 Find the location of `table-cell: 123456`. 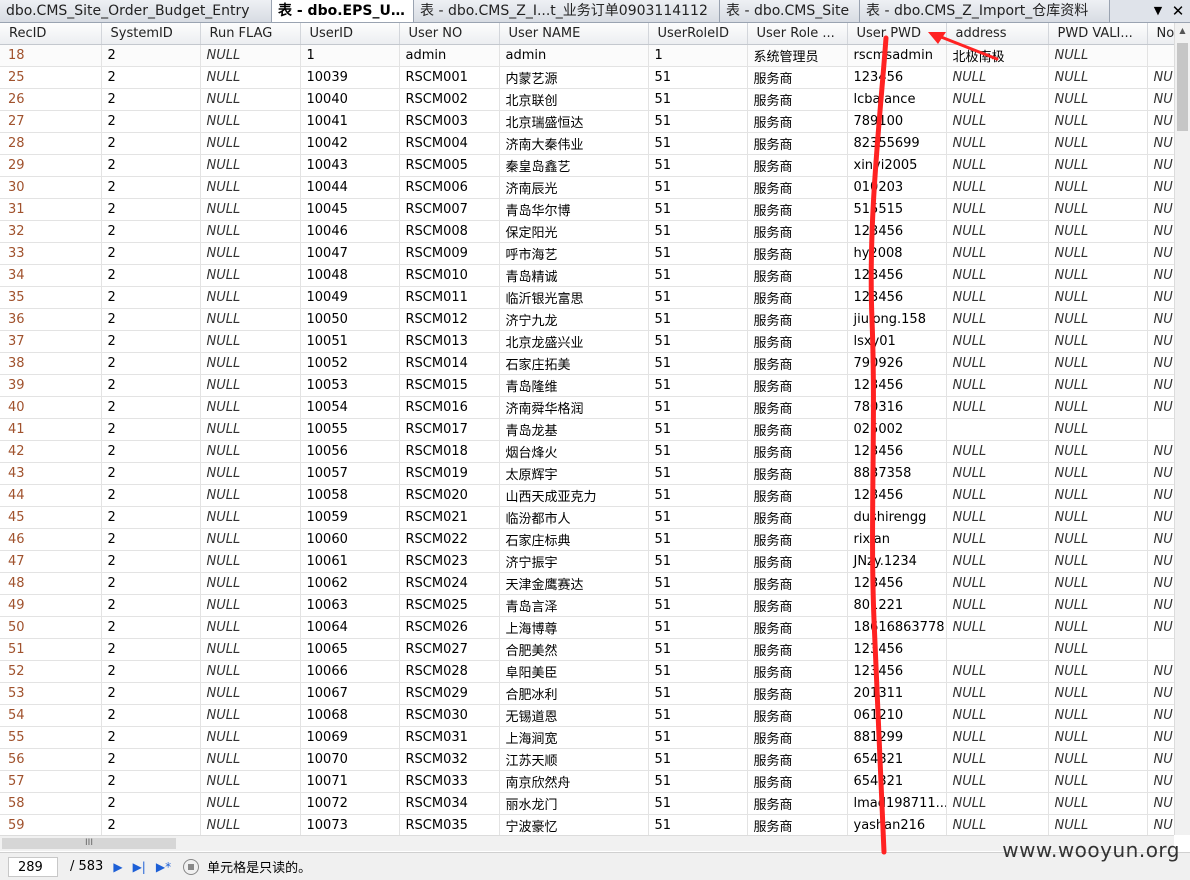

table-cell: 123456 is located at coordinates (897, 297).